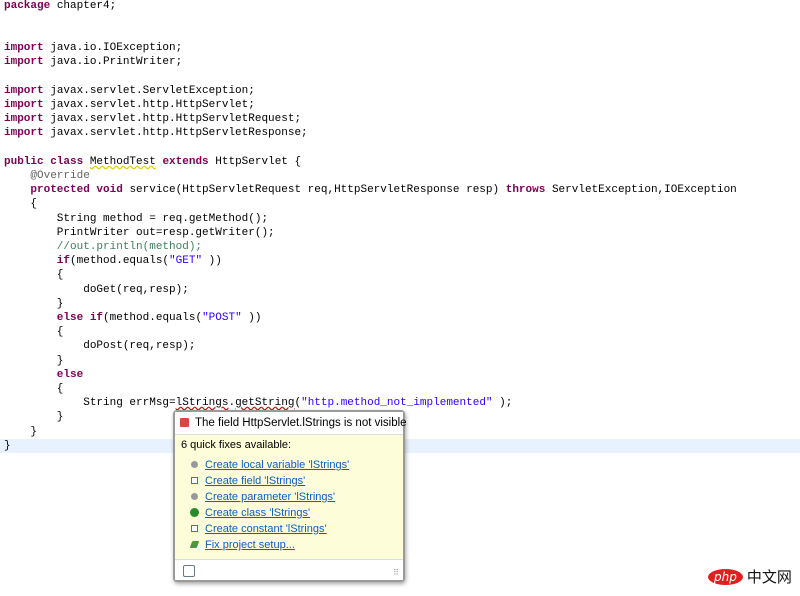  What do you see at coordinates (525, 190) in the screenshot?
I see `code-token: throws` at bounding box center [525, 190].